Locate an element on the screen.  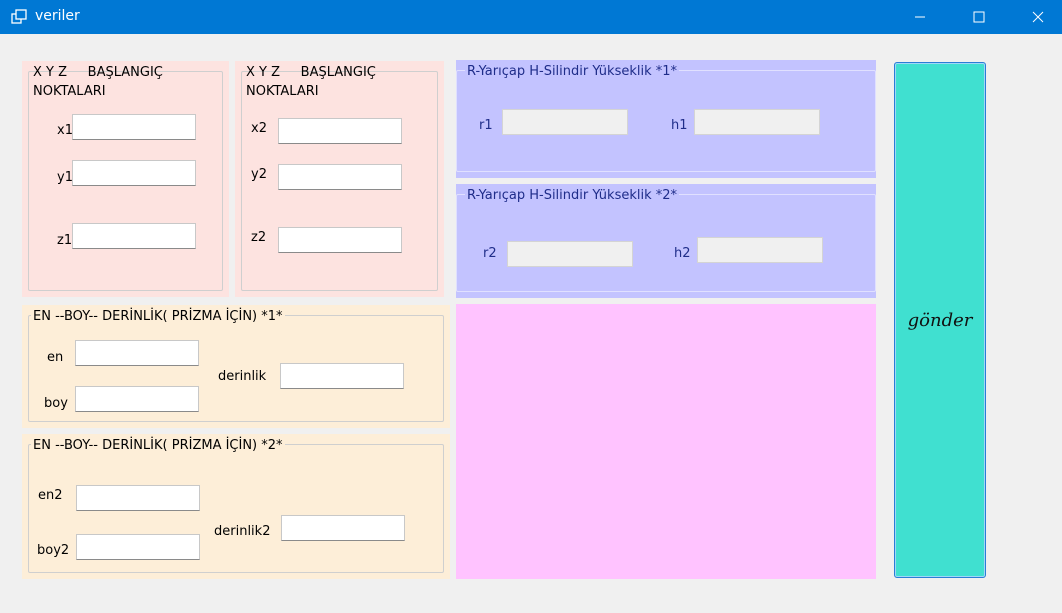
maximize-button is located at coordinates (979, 17).